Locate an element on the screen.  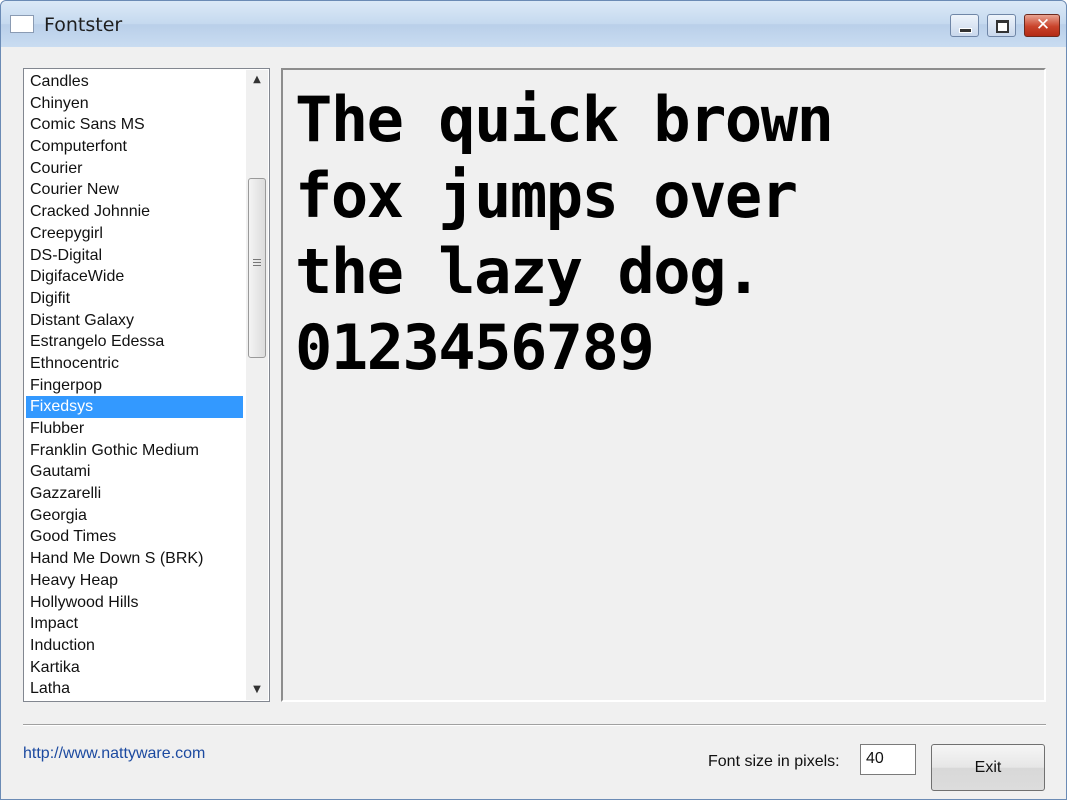
font-list-item: Good Times is located at coordinates (134, 537).